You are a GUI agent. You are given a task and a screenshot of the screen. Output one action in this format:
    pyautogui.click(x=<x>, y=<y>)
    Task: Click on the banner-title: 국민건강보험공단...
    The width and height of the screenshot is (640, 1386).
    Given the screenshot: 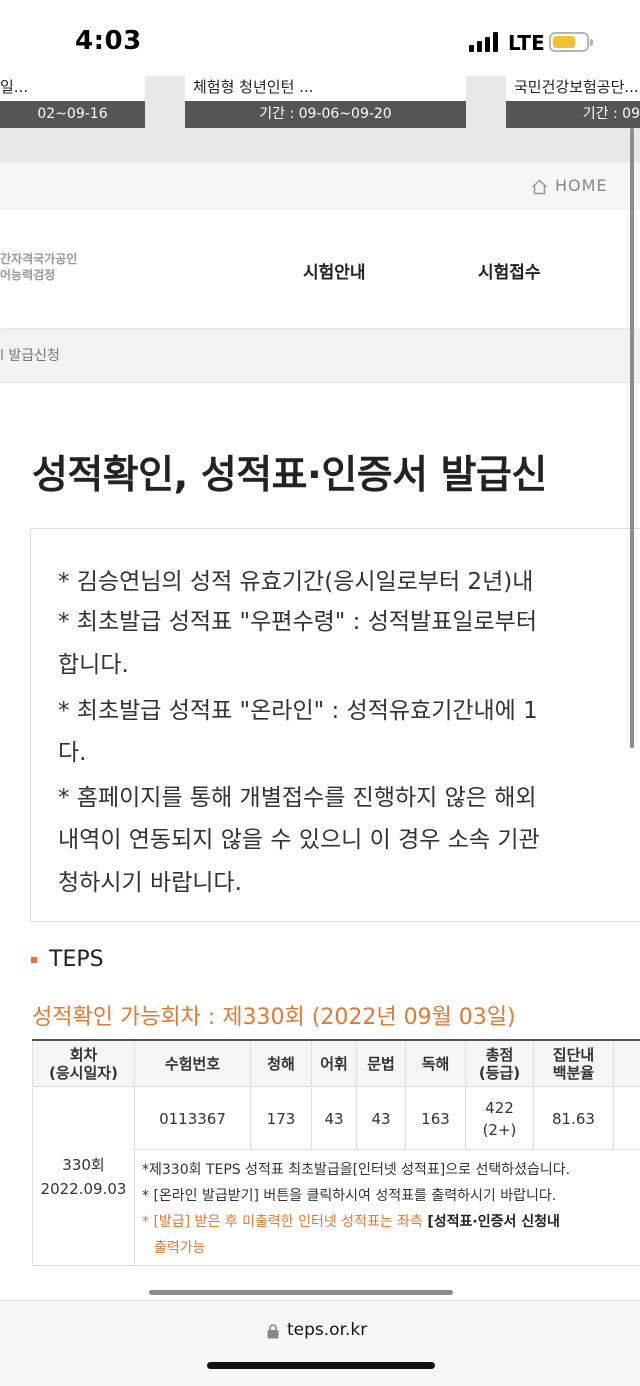 What is the action you would take?
    pyautogui.click(x=576, y=87)
    